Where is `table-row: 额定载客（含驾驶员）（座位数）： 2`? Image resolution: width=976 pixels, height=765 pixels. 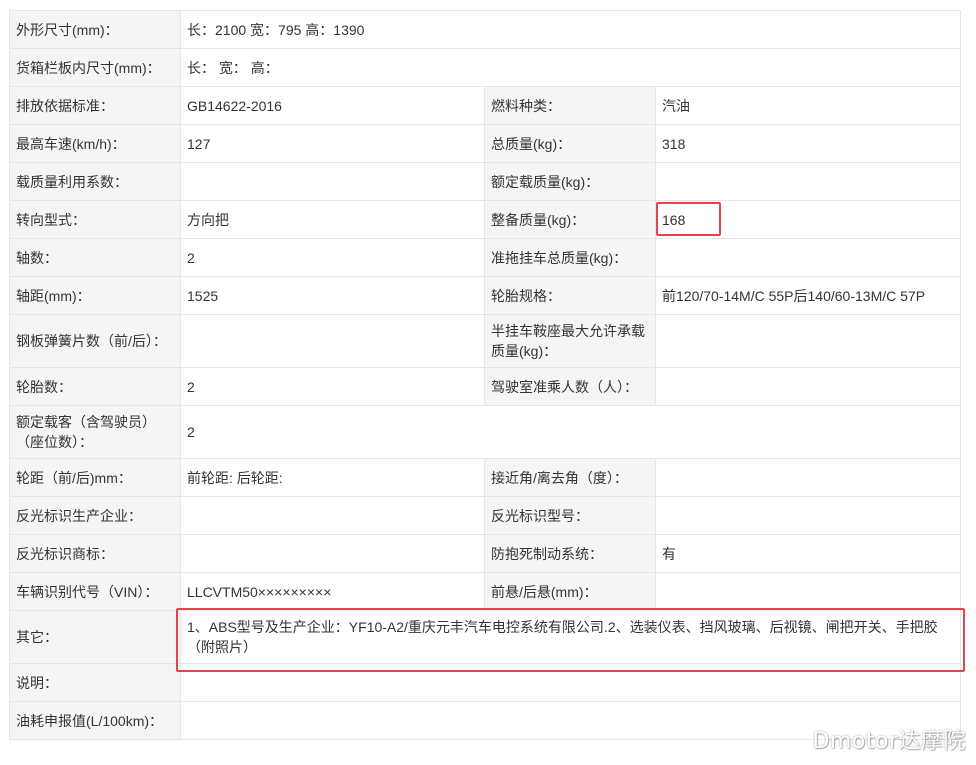
table-row: 额定载客（含驾驶员）（座位数）： 2 is located at coordinates (485, 432).